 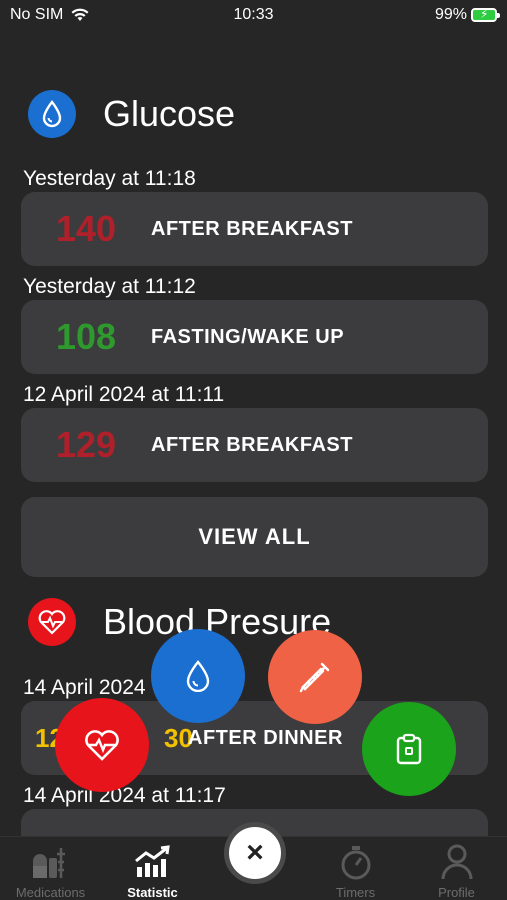 I want to click on view-all-button: VIEW ALL, so click(x=254, y=537).